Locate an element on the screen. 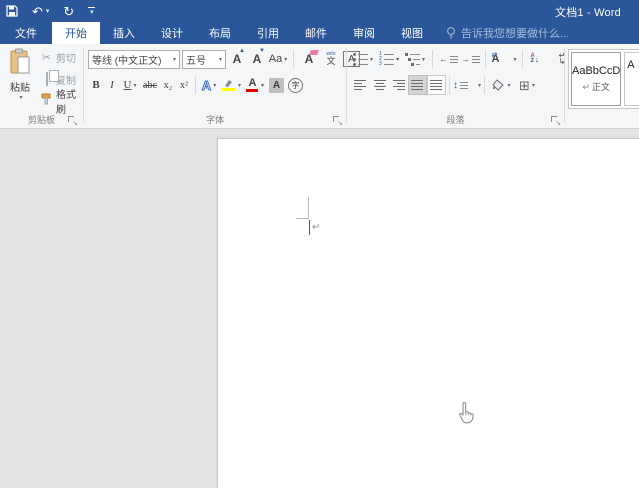 This screenshot has height=488, width=639. redo-icon: ↻ is located at coordinates (69, 11).